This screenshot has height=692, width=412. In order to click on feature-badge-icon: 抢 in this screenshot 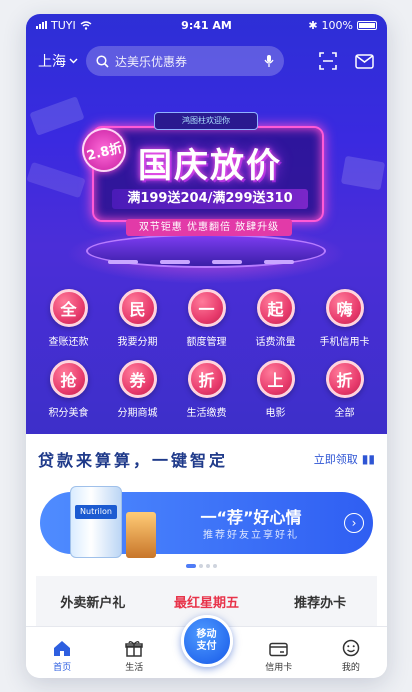, I will do `click(68, 379)`.